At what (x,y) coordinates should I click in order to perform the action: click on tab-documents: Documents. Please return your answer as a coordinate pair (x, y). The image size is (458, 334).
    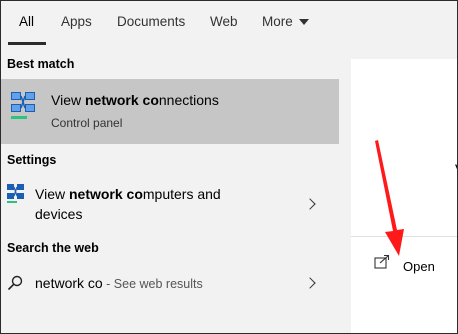
    Looking at the image, I should click on (151, 24).